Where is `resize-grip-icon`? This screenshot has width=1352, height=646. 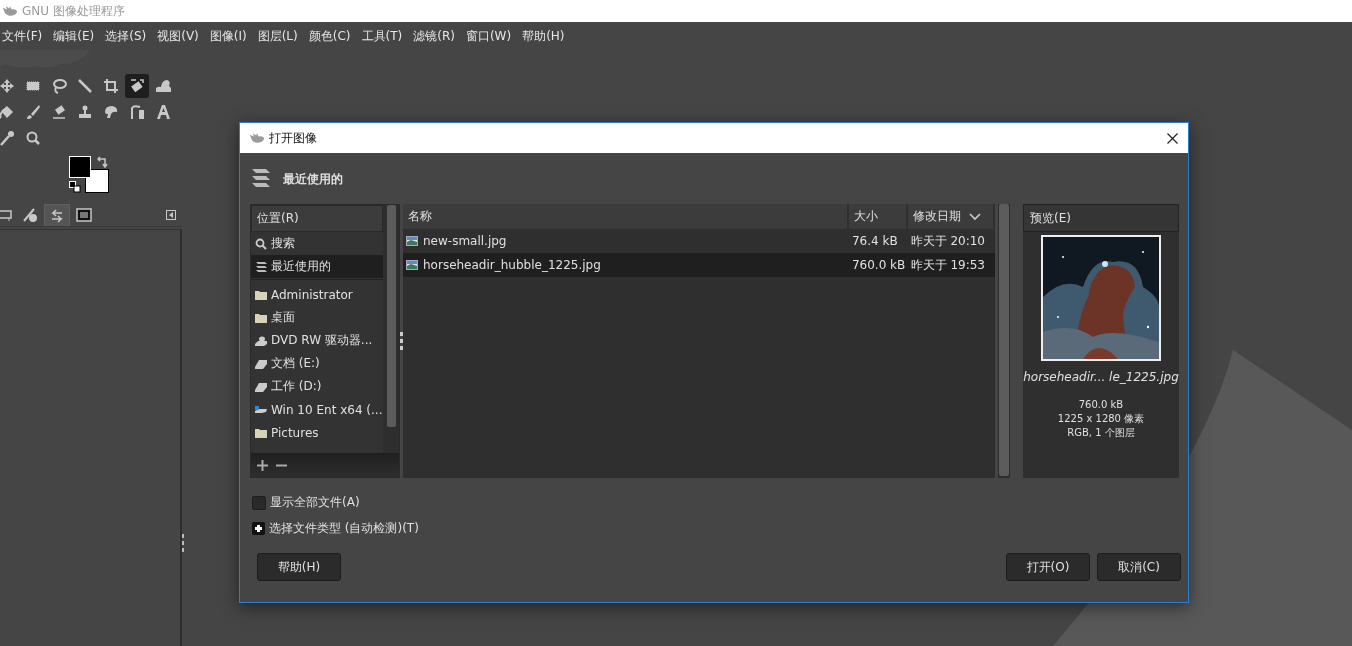
resize-grip-icon is located at coordinates (183, 543).